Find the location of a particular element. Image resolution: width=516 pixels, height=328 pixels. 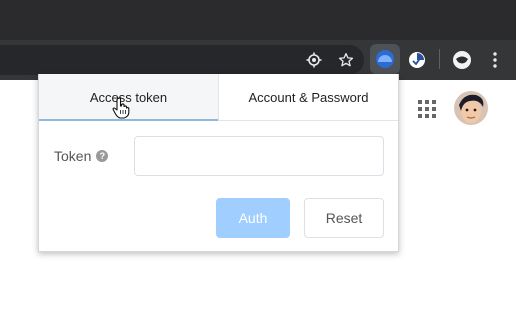

tab-account-password: Account & Password is located at coordinates (308, 97).